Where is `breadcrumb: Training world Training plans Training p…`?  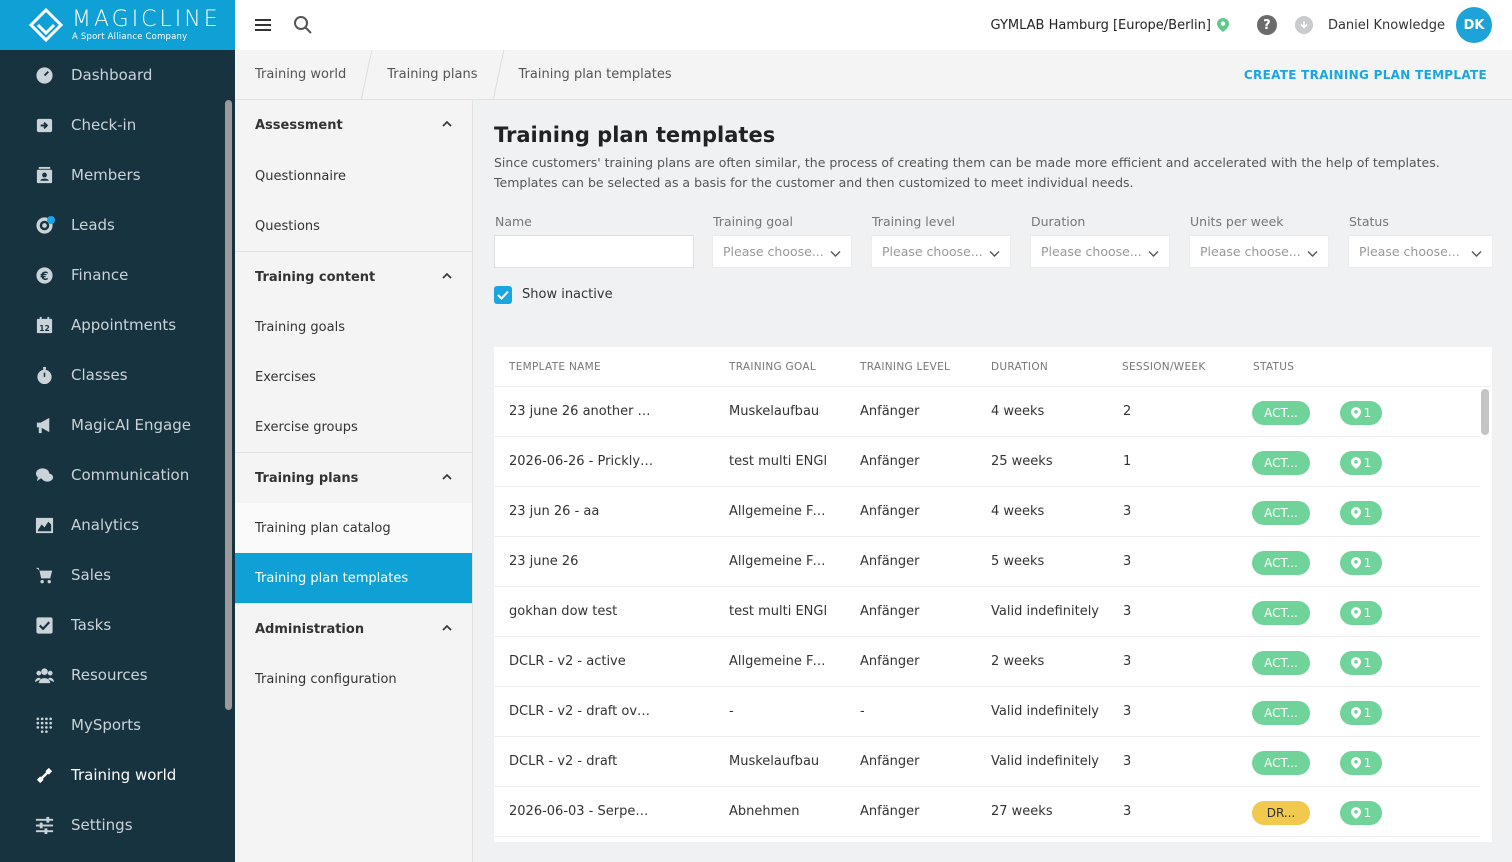
breadcrumb: Training world Training plans Training p… is located at coordinates (873, 74).